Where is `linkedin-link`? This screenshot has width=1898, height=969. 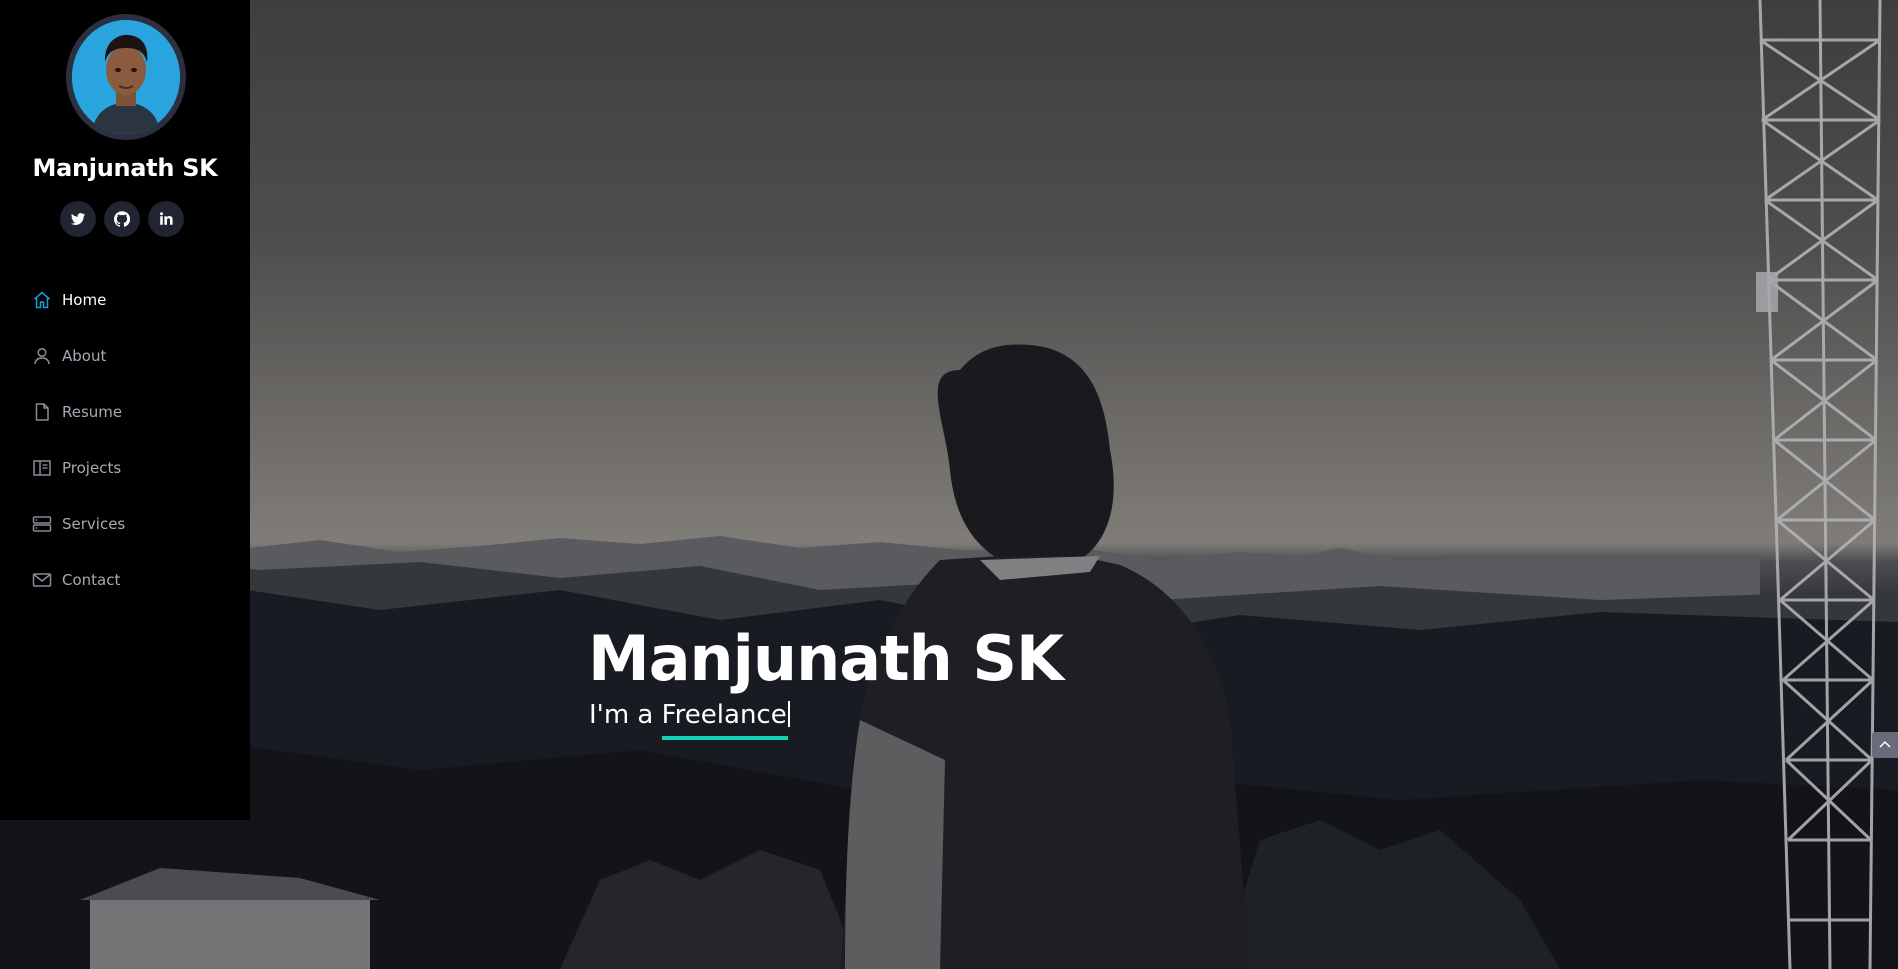
linkedin-link is located at coordinates (166, 219).